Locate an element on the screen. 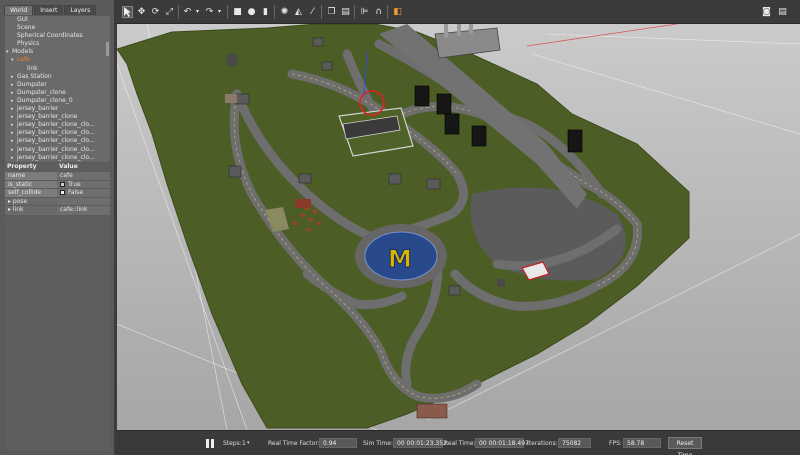 The image size is (800, 455). iterations-label: Iterations: is located at coordinates (542, 443).